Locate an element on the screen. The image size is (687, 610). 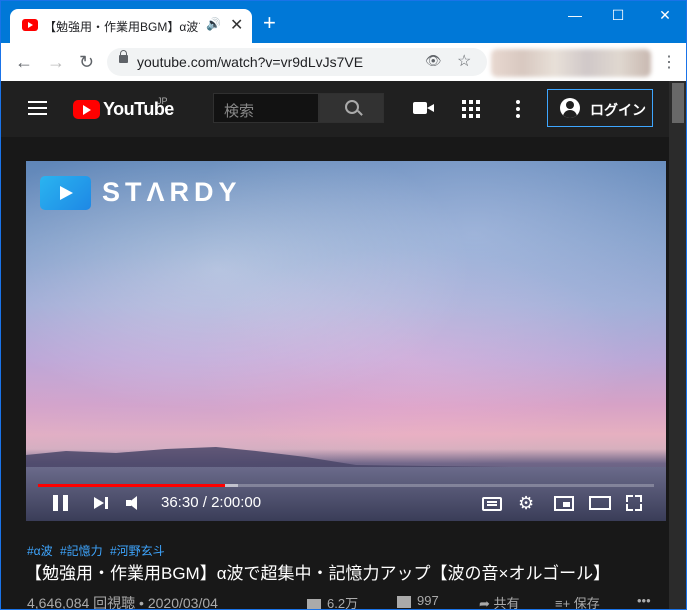
tracking-blocked-icon: 👁 is located at coordinates (433, 61).